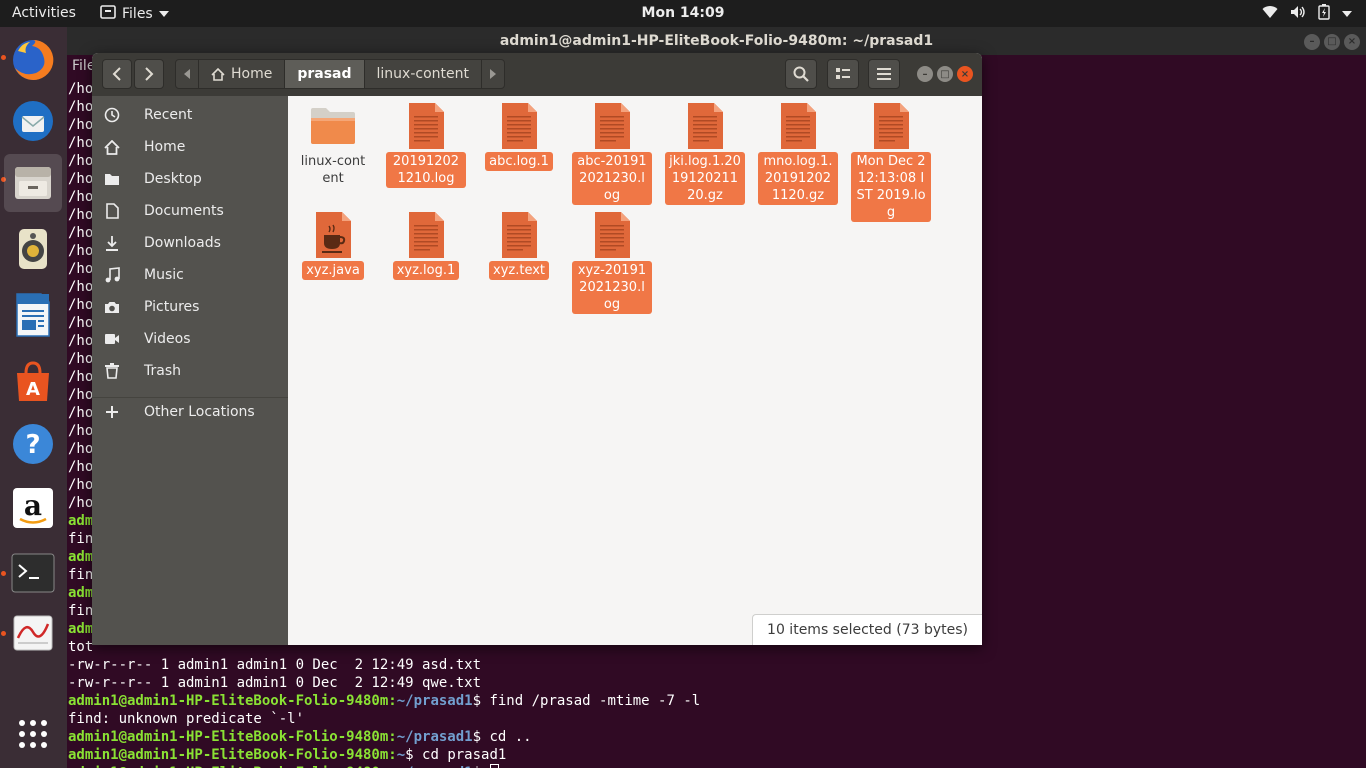 The image size is (1366, 768). What do you see at coordinates (190, 412) in the screenshot?
I see `sidebar-item-other-locations: Other Locations` at bounding box center [190, 412].